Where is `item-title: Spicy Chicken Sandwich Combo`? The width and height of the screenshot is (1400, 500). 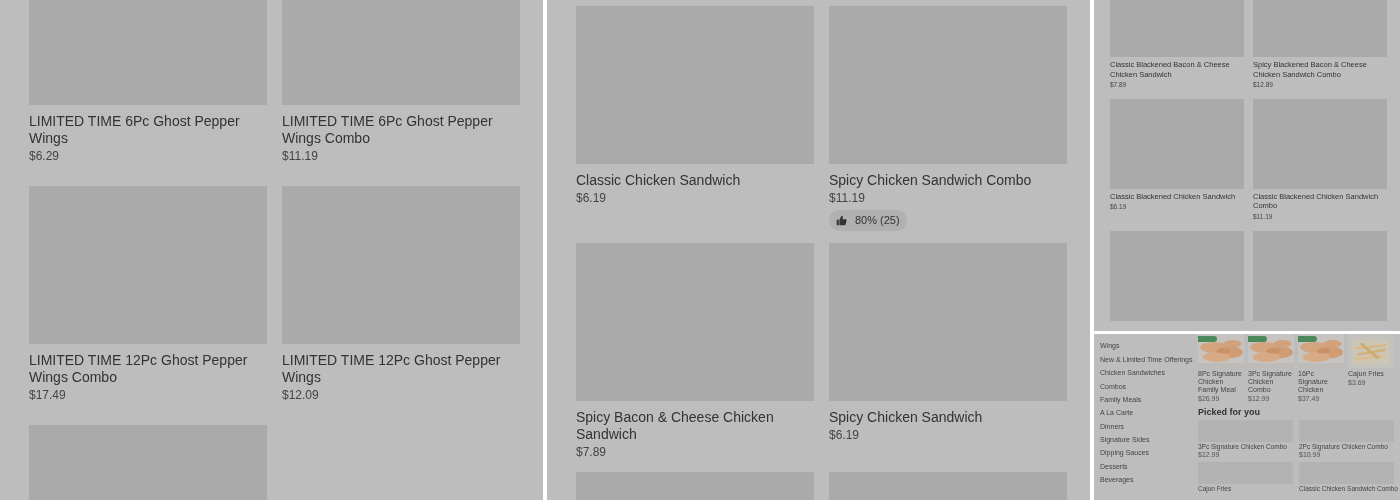 item-title: Spicy Chicken Sandwich Combo is located at coordinates (931, 180).